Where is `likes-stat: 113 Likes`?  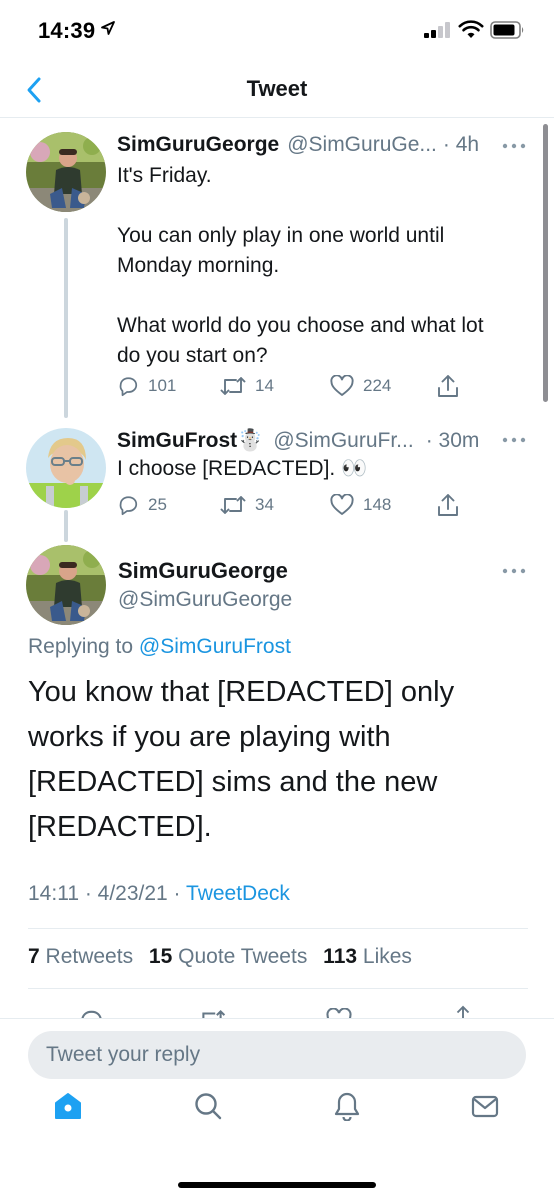 likes-stat: 113 Likes is located at coordinates (367, 956).